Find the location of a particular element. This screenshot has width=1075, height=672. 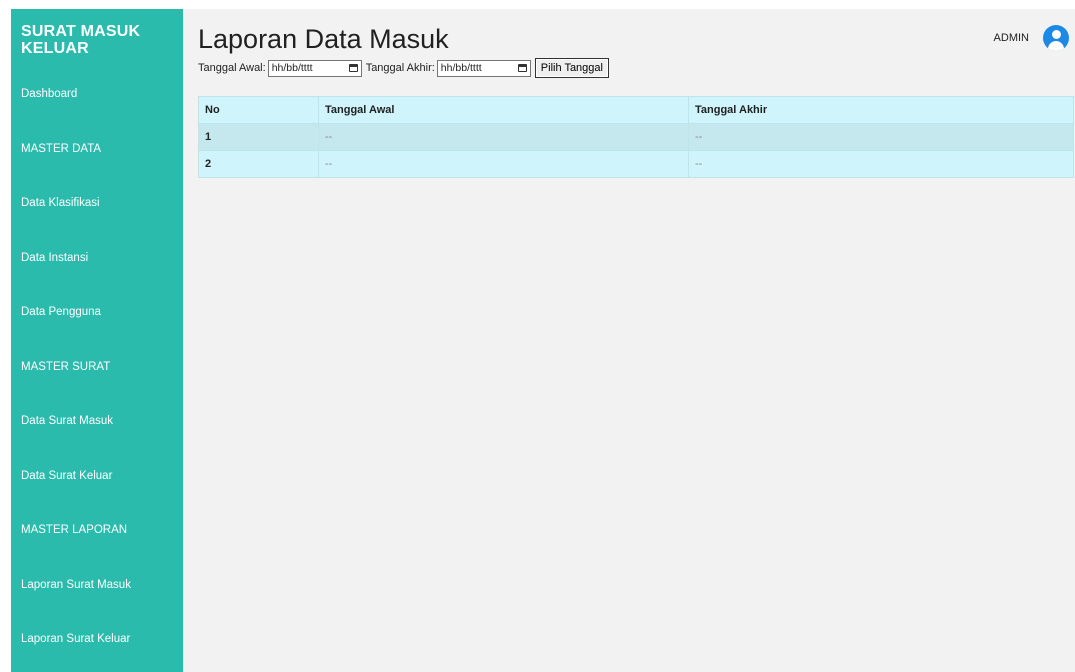

avatar-icon is located at coordinates (1056, 38).